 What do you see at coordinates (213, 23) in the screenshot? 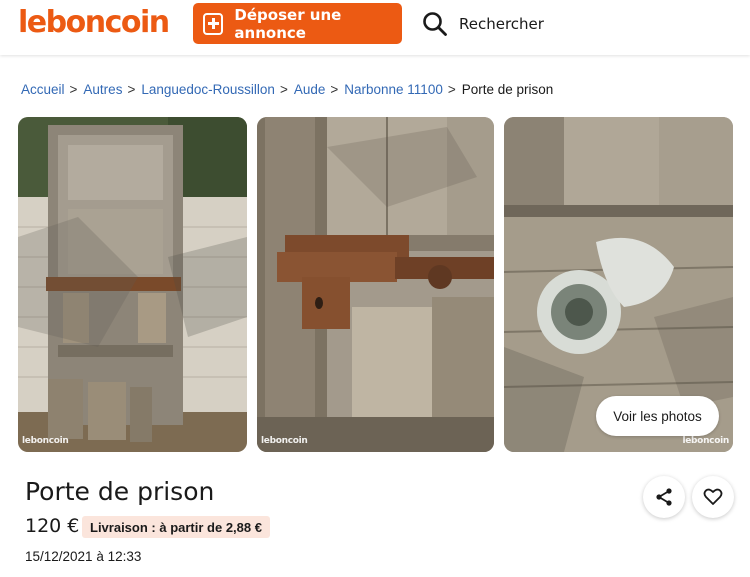
I see `plus-icon` at bounding box center [213, 23].